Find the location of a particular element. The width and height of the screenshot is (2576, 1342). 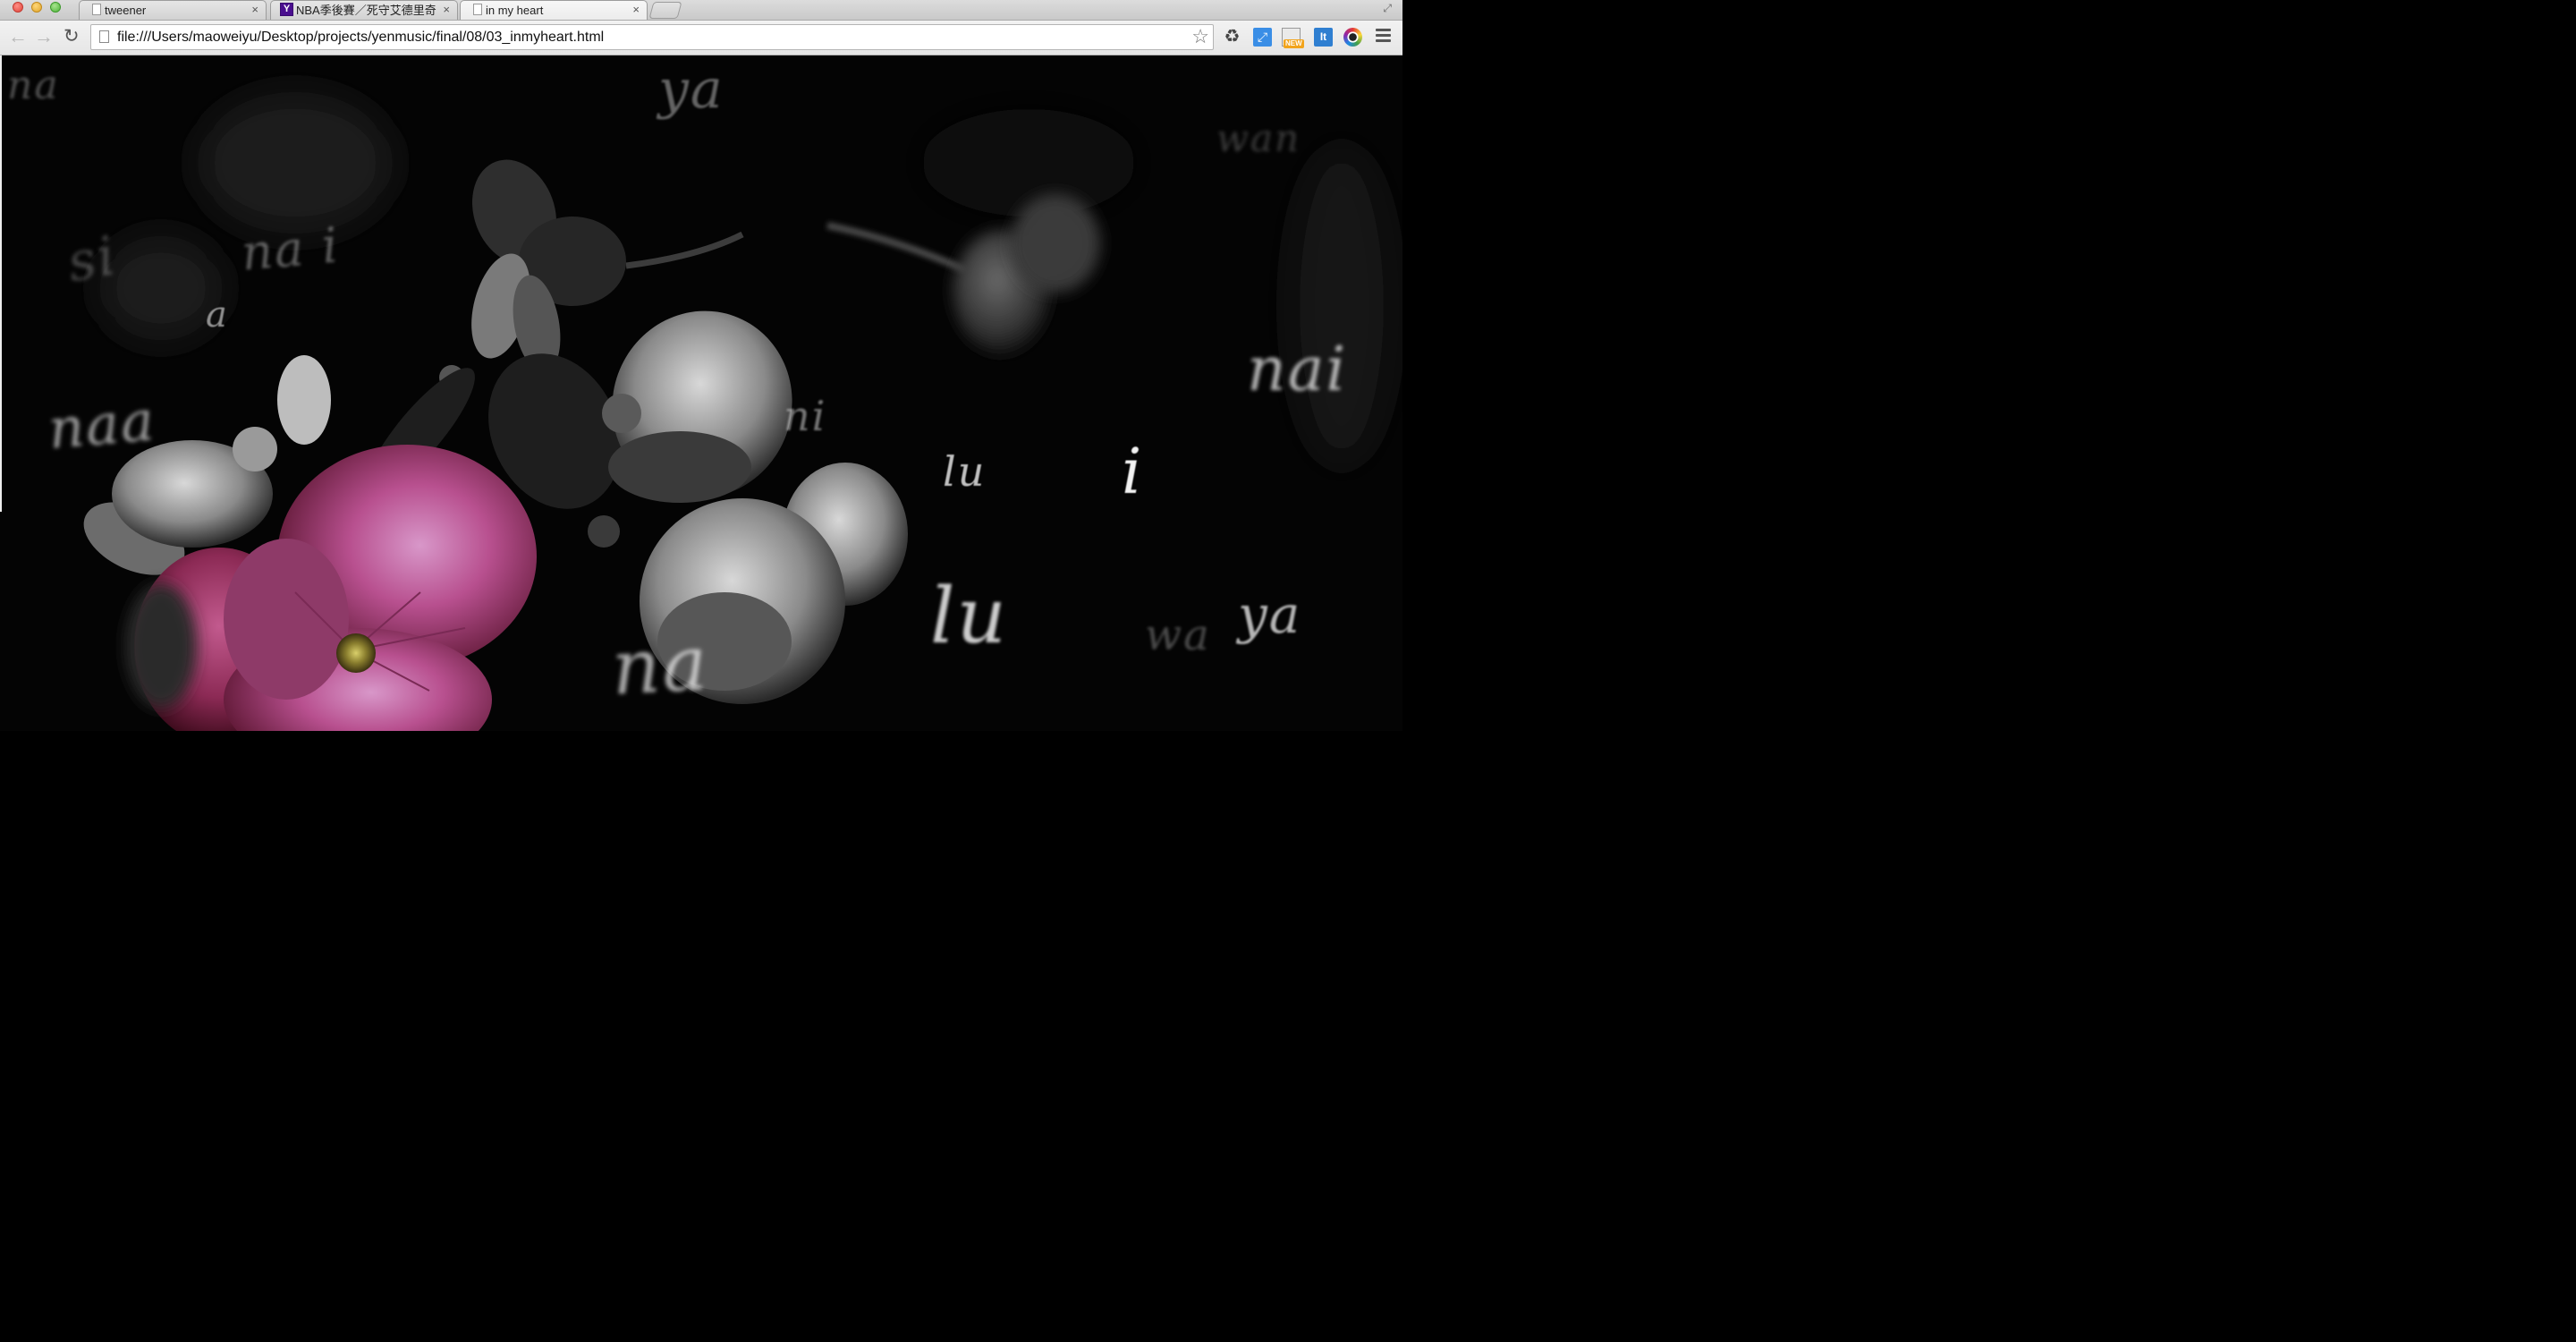

new-tab-button is located at coordinates (665, 11).